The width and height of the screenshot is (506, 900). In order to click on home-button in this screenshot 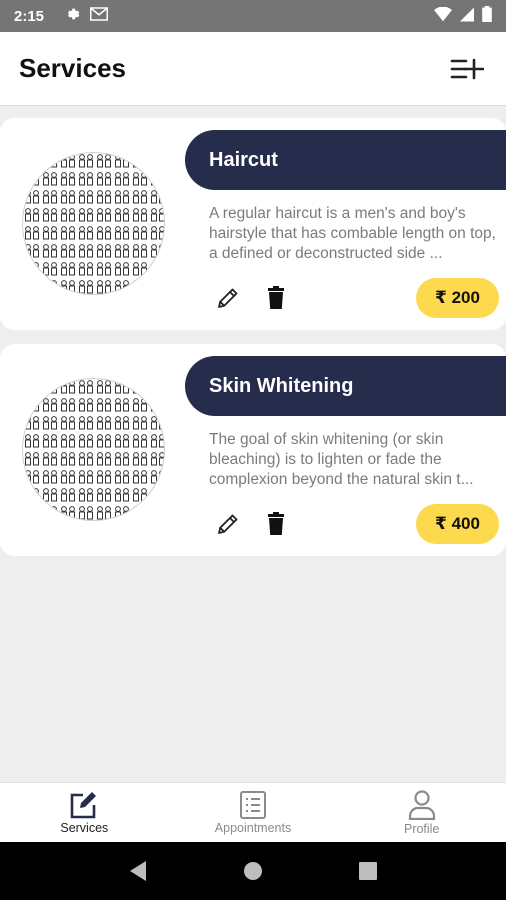, I will do `click(253, 871)`.